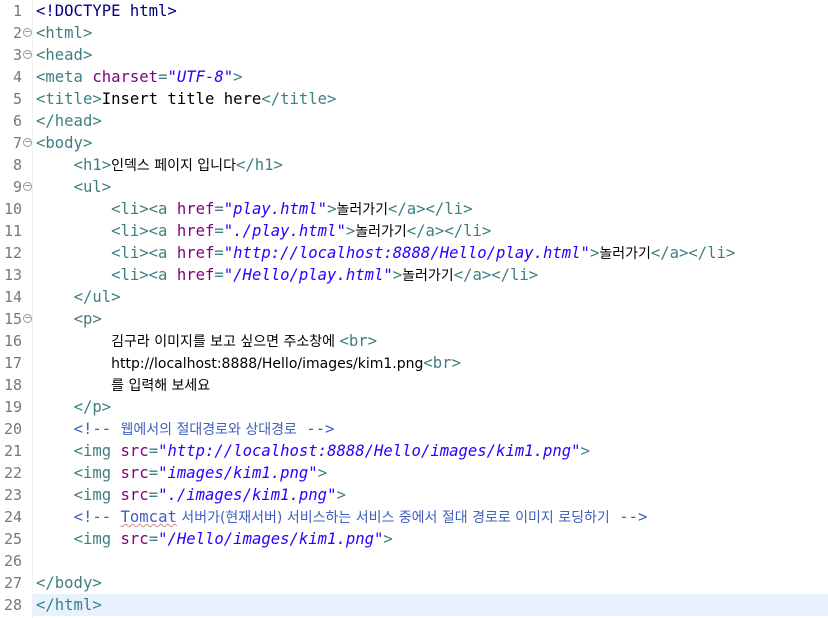 The height and width of the screenshot is (618, 828). Describe the element at coordinates (308, 275) in the screenshot. I see `value-token: "/Hello/play.html"` at that location.